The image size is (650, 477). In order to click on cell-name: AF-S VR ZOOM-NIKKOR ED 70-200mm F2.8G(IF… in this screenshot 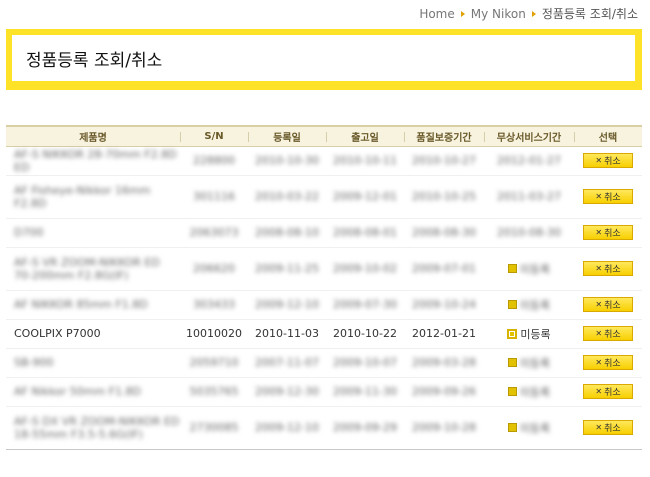, I will do `click(87, 268)`.